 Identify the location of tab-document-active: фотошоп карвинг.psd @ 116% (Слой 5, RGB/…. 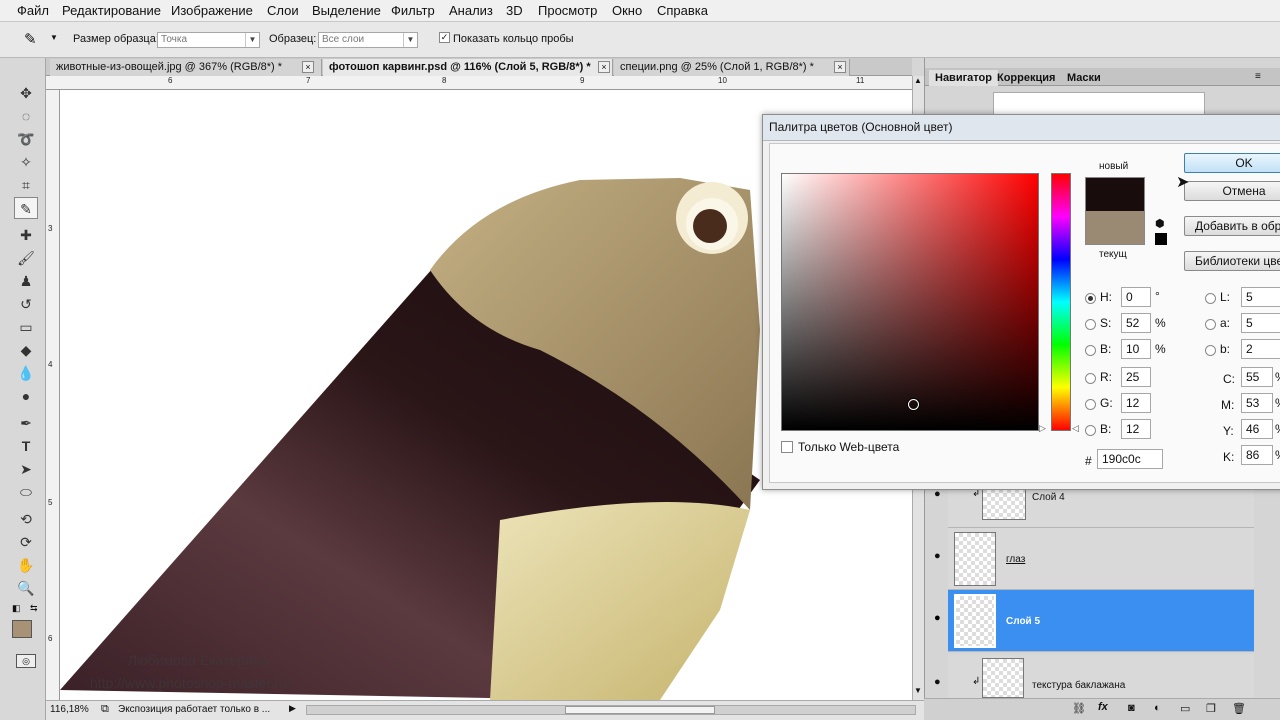
(468, 67).